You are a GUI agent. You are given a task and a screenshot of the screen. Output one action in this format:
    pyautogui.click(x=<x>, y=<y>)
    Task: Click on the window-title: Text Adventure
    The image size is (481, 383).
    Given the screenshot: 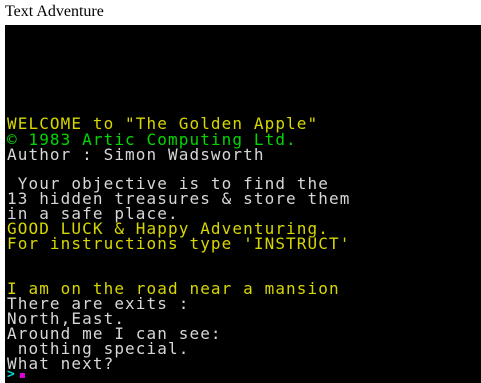 What is the action you would take?
    pyautogui.click(x=54, y=11)
    